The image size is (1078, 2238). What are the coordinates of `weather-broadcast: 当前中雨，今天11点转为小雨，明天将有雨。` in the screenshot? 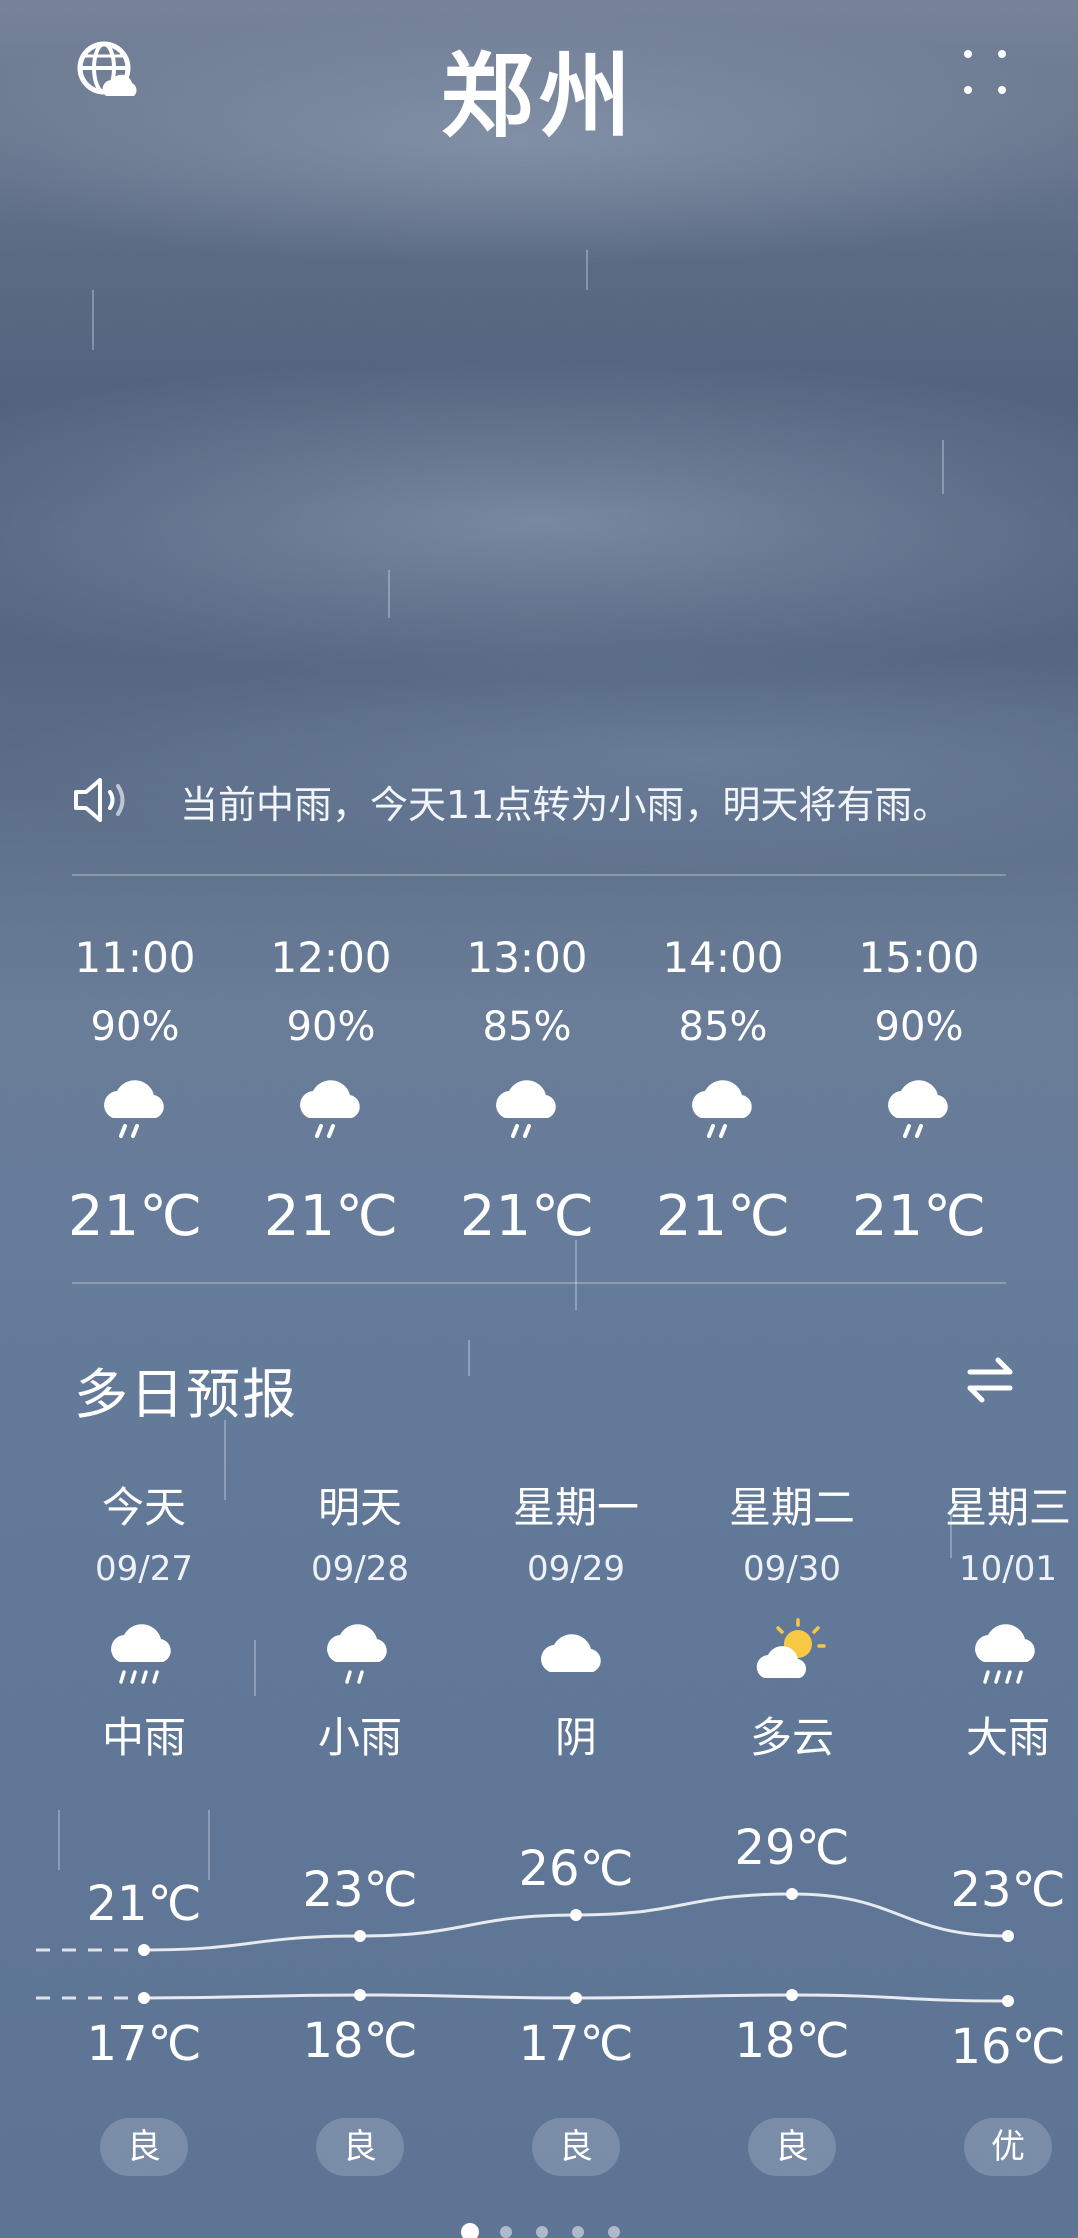 It's located at (539, 800).